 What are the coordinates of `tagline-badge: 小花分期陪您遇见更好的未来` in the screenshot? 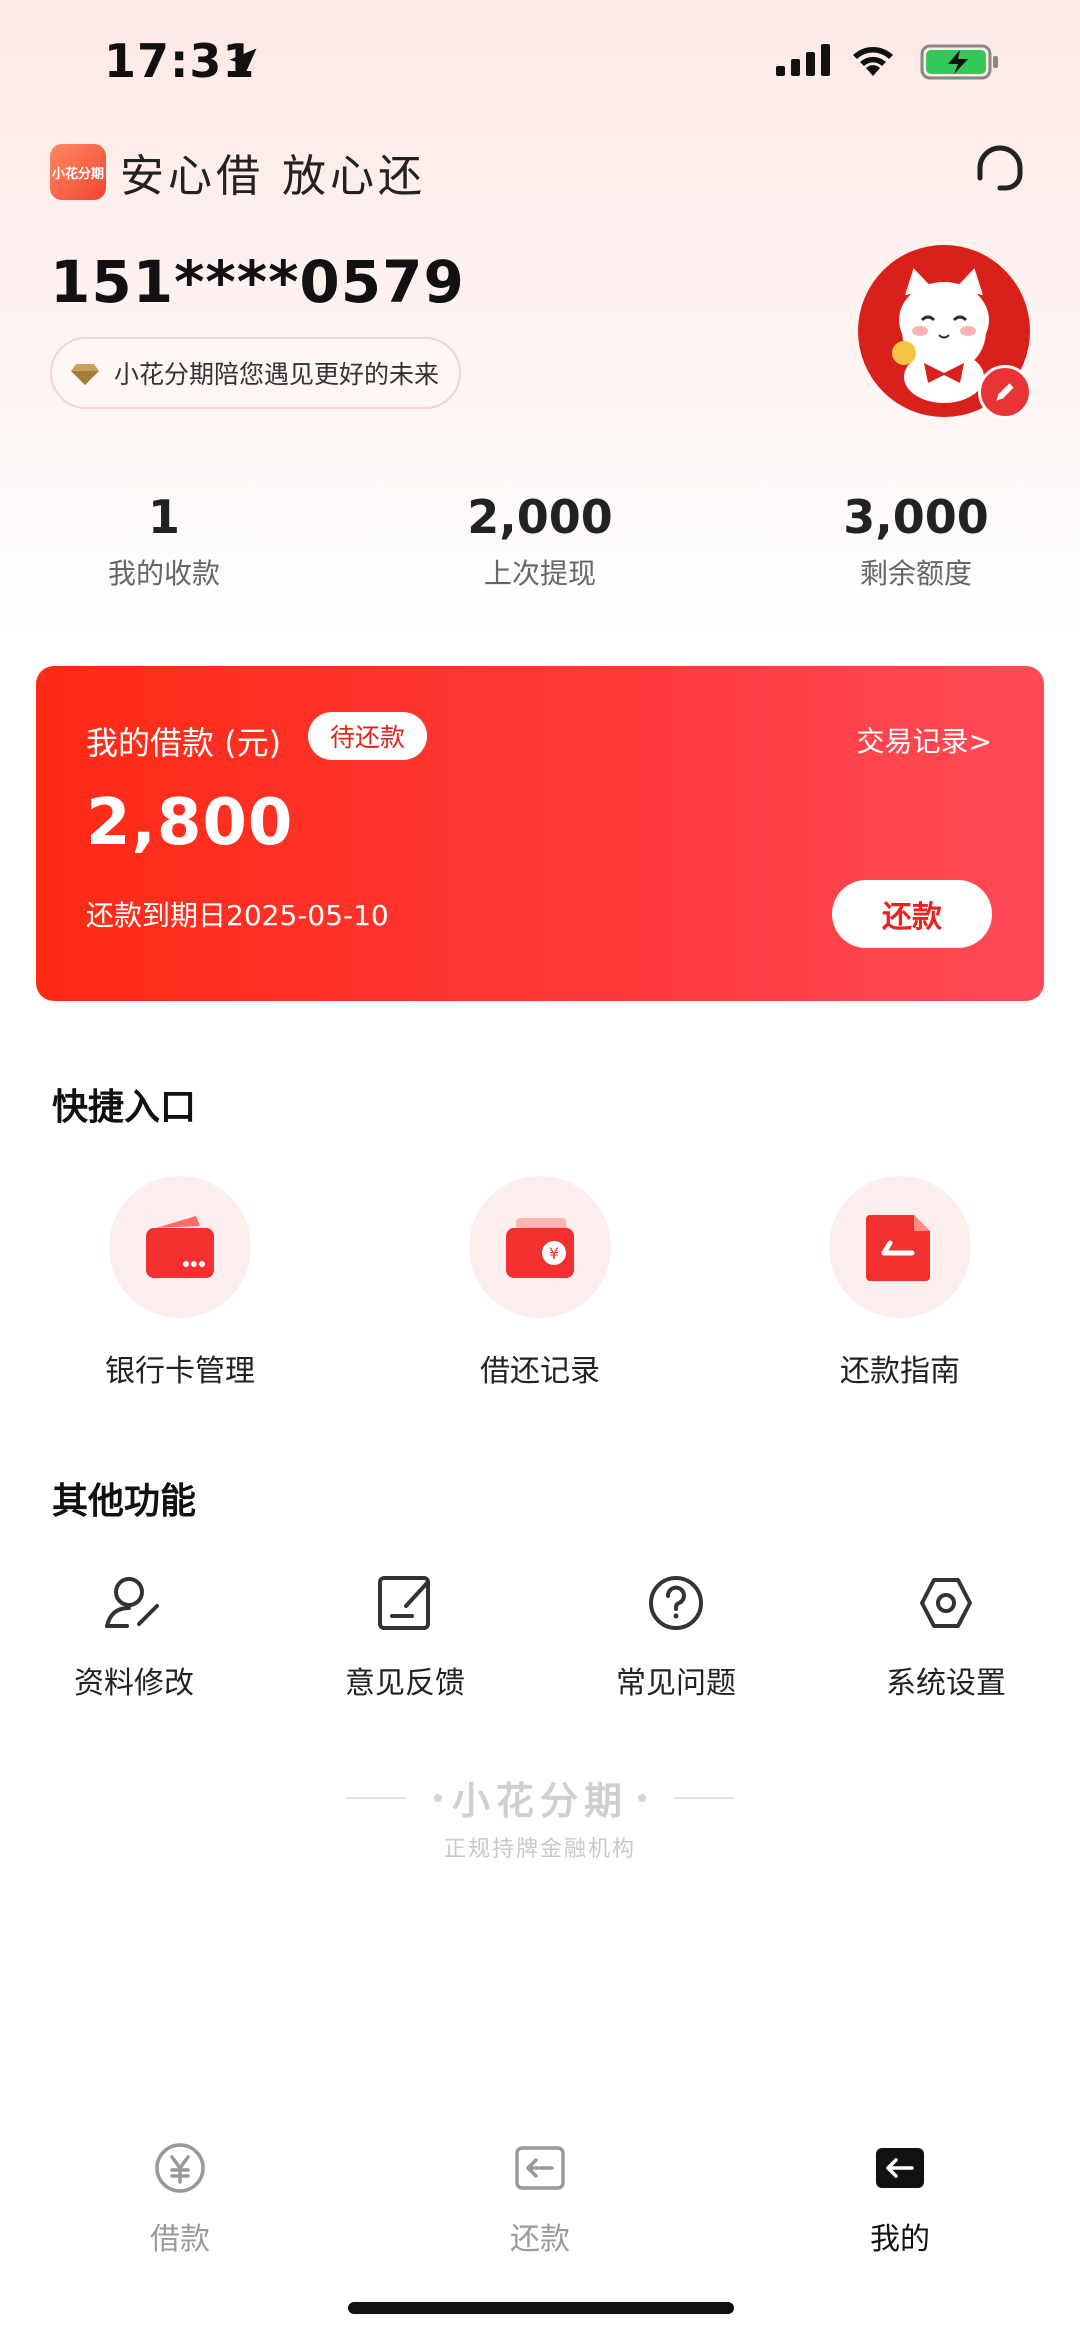 It's located at (256, 373).